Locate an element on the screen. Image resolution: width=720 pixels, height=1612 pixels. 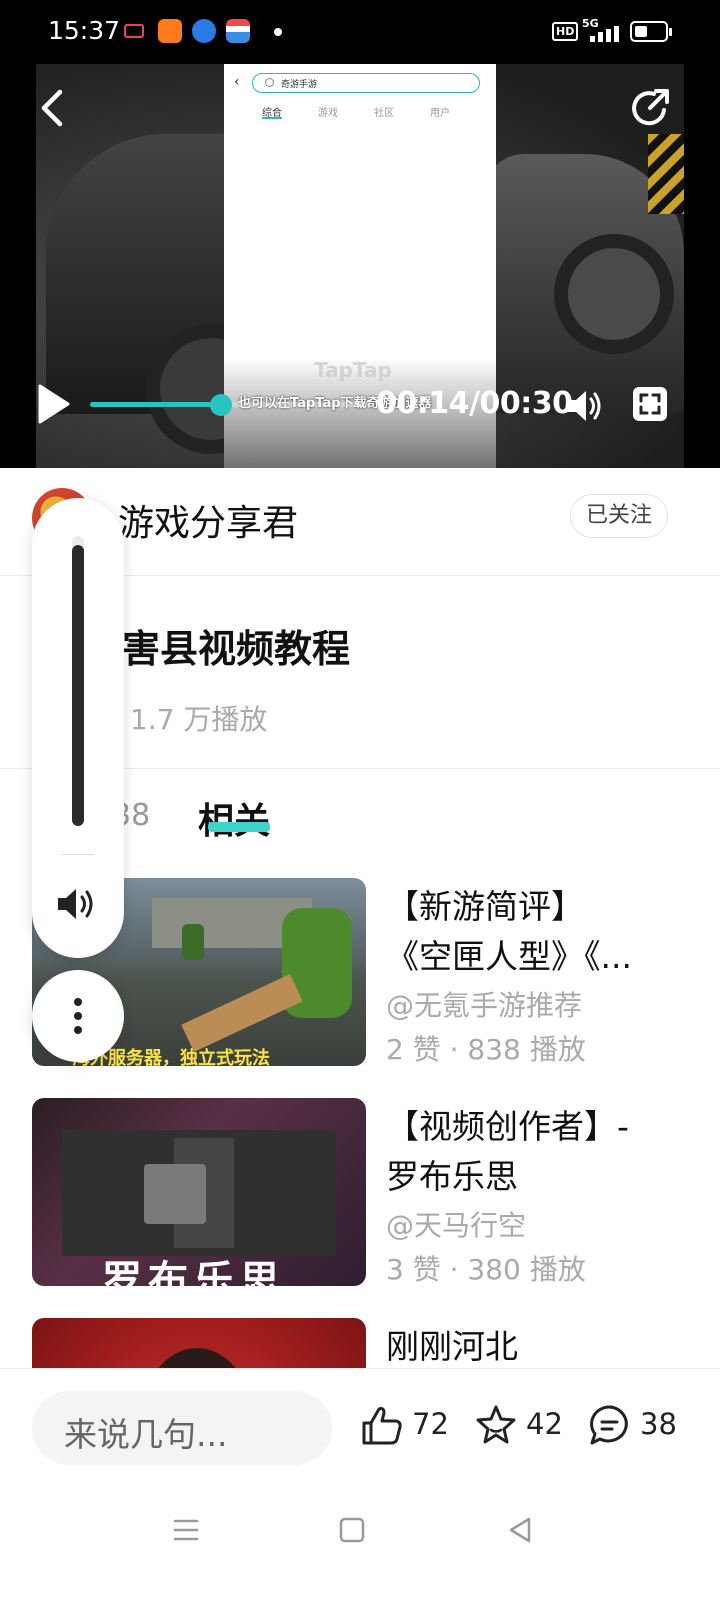
related-title-line: 【视频创作者】- is located at coordinates (507, 1126).